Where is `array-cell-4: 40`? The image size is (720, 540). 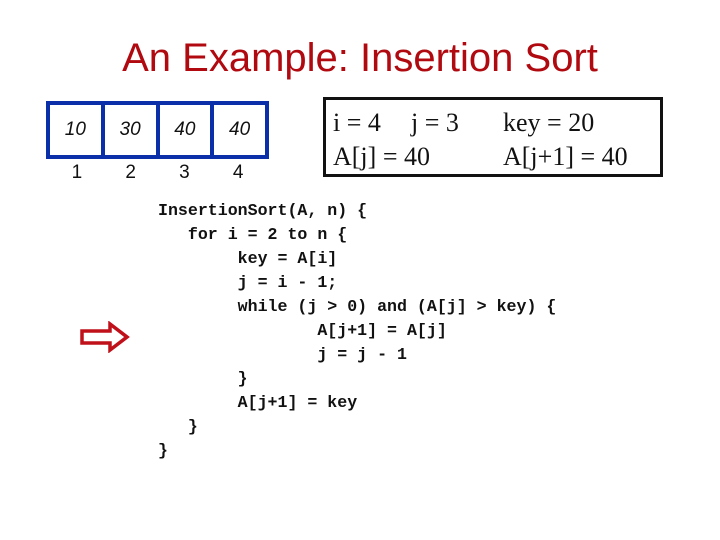
array-cell-4: 40 is located at coordinates (240, 129).